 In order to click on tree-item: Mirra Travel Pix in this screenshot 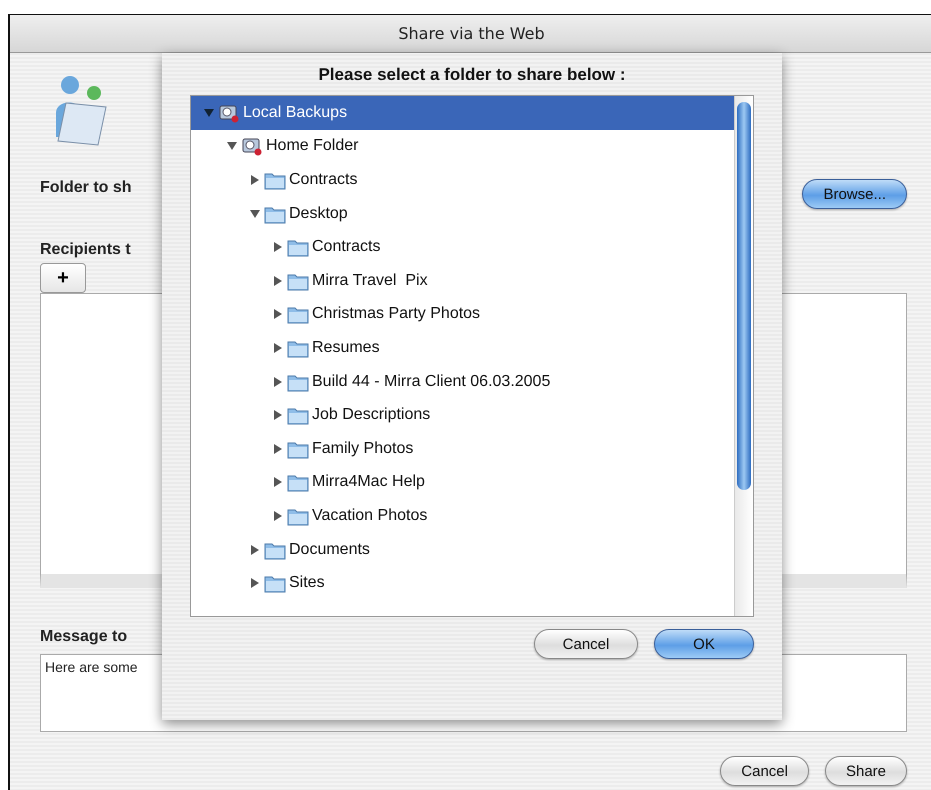, I will do `click(462, 281)`.